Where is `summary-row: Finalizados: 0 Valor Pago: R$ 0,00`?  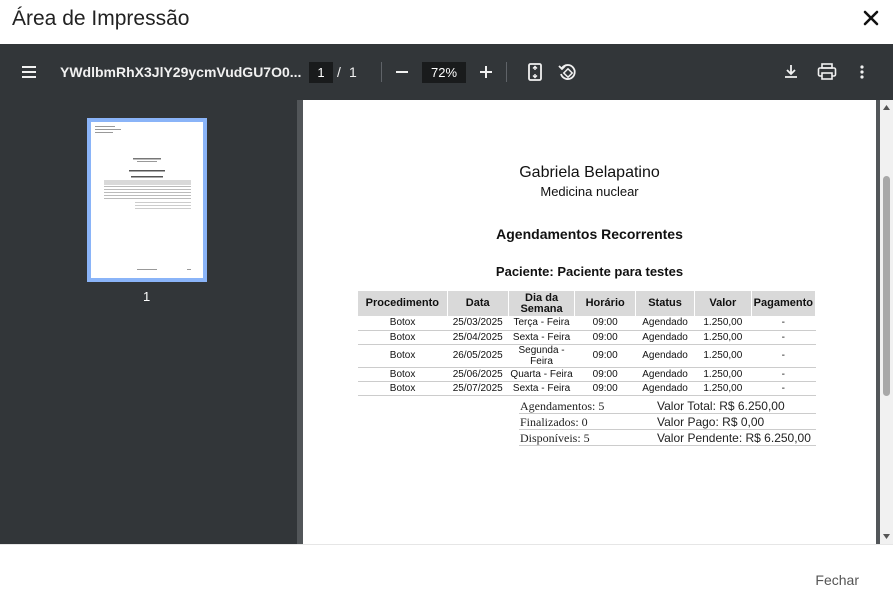 summary-row: Finalizados: 0 Valor Pago: R$ 0,00 is located at coordinates (667, 422).